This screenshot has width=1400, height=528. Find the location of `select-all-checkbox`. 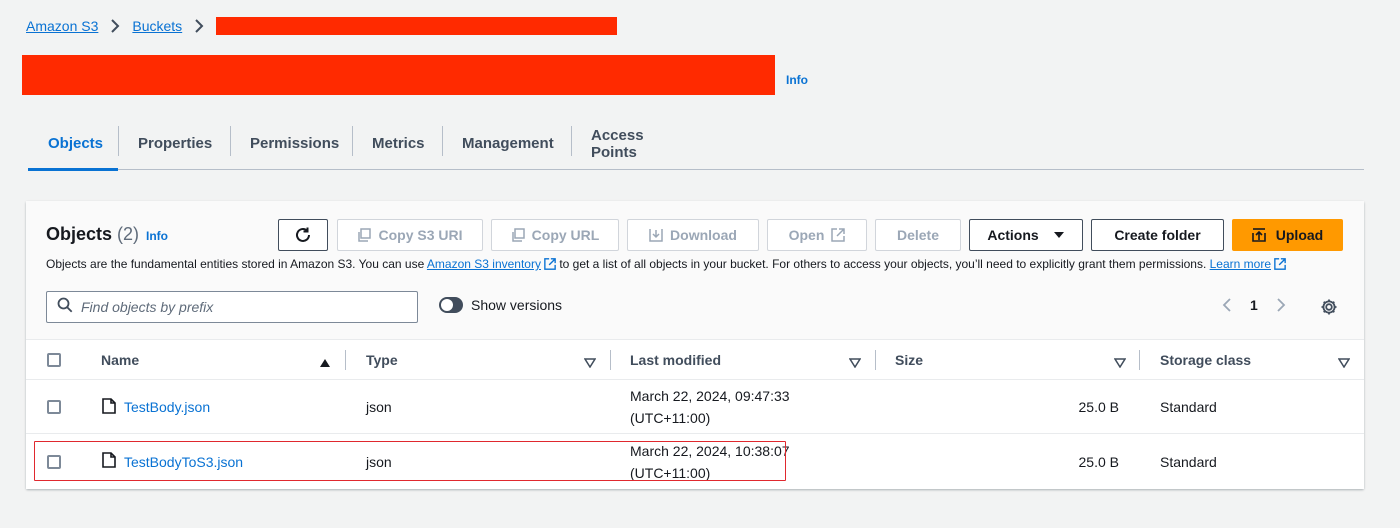

select-all-checkbox is located at coordinates (54, 360).